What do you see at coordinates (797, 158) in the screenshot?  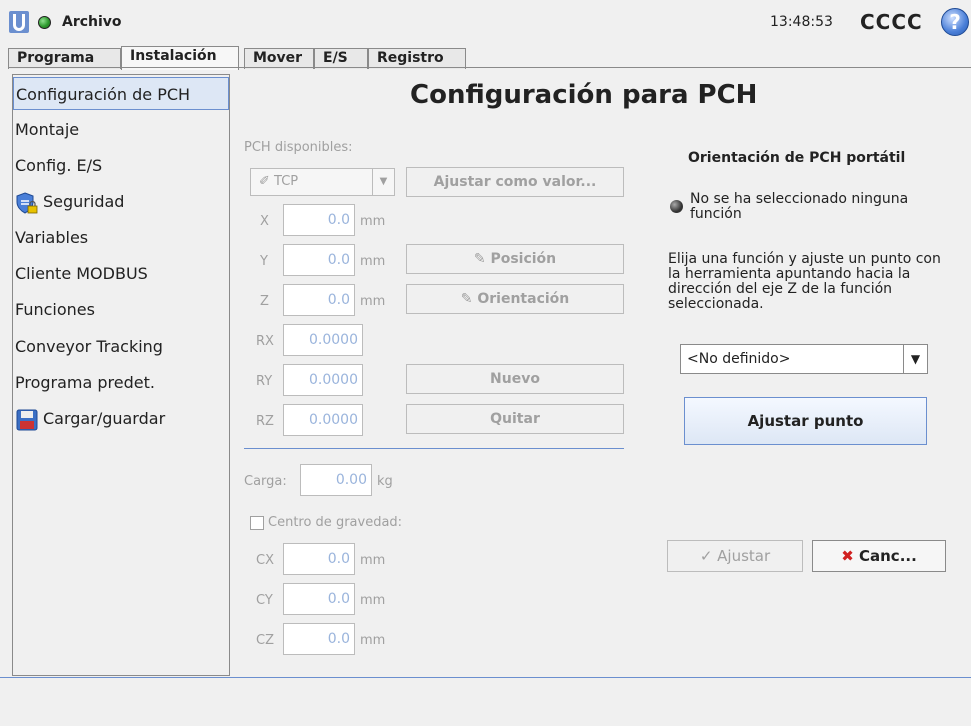 I see `orientation-title: Orientación de PCH portátil` at bounding box center [797, 158].